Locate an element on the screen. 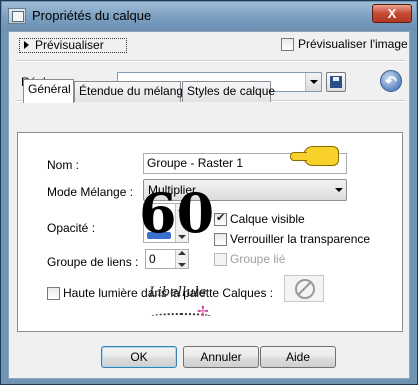  visible-checkbox is located at coordinates (220, 218).